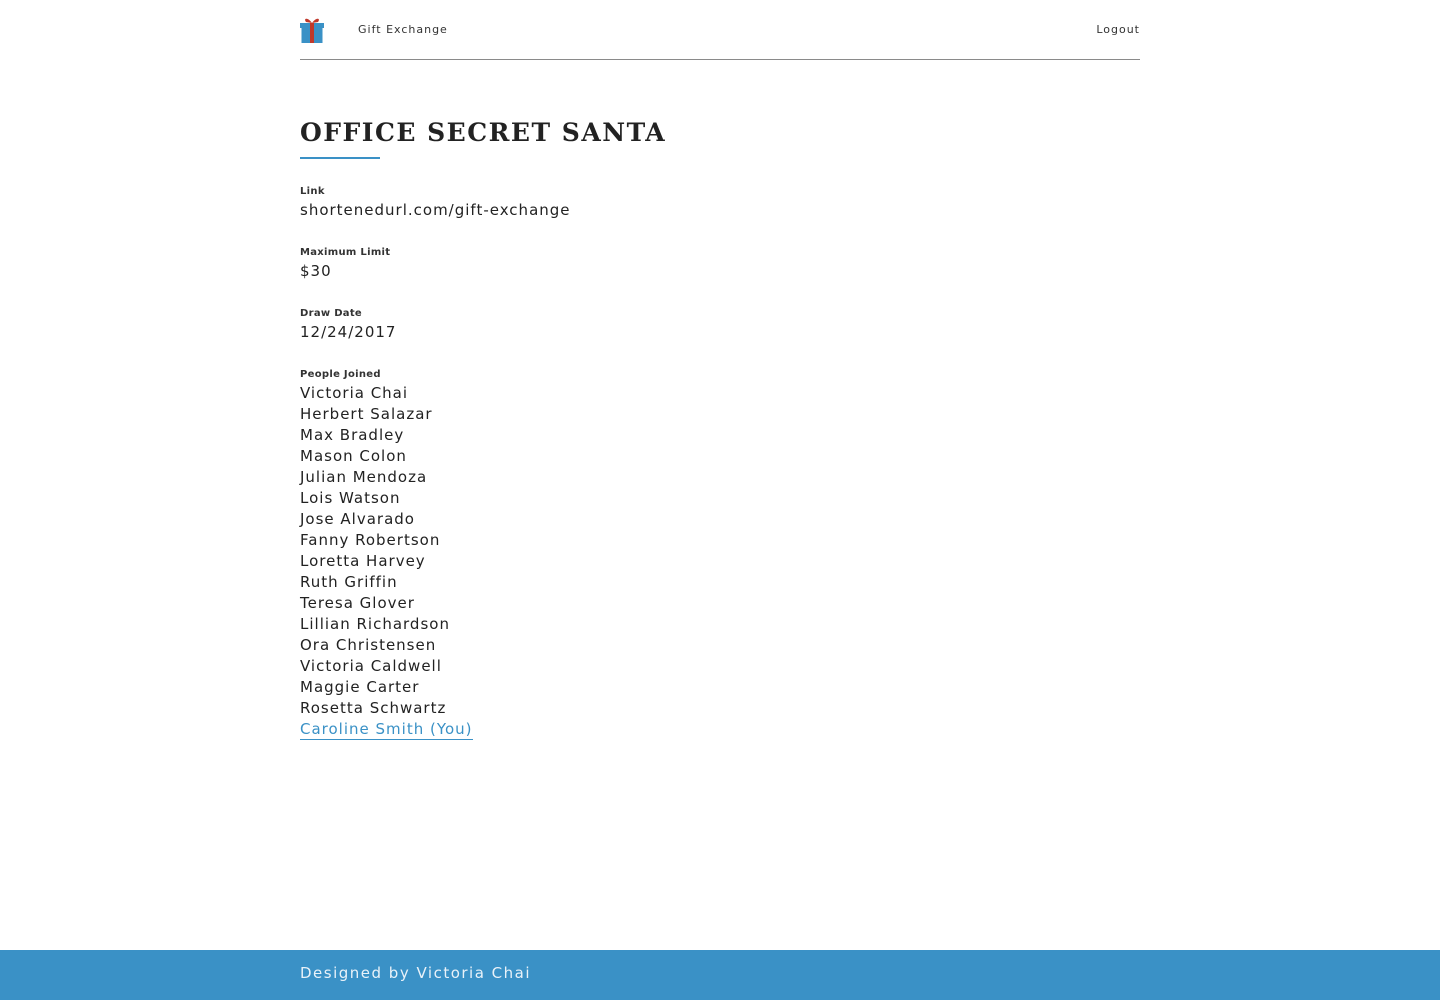  I want to click on page-title: OFFICE SECRET SANTA, so click(483, 132).